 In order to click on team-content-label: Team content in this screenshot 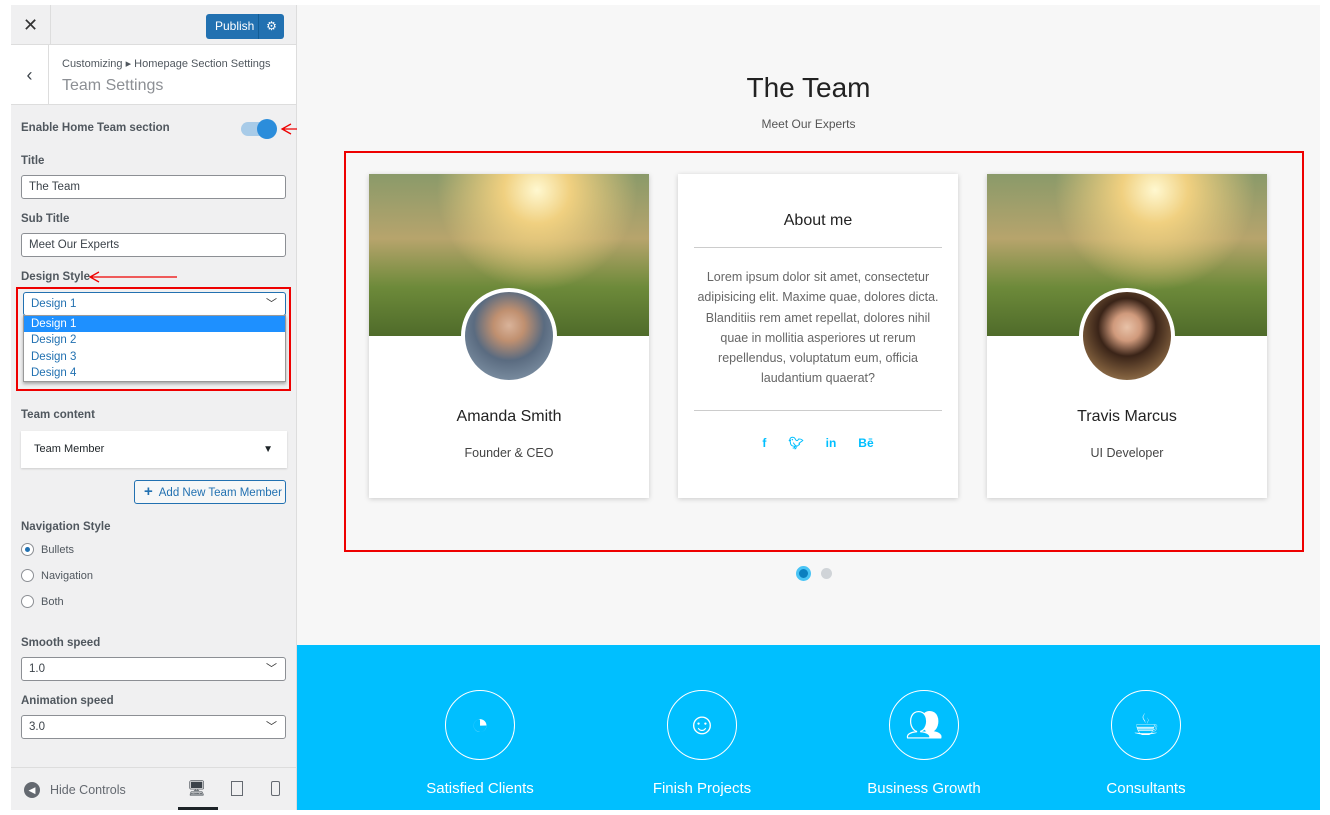, I will do `click(58, 415)`.